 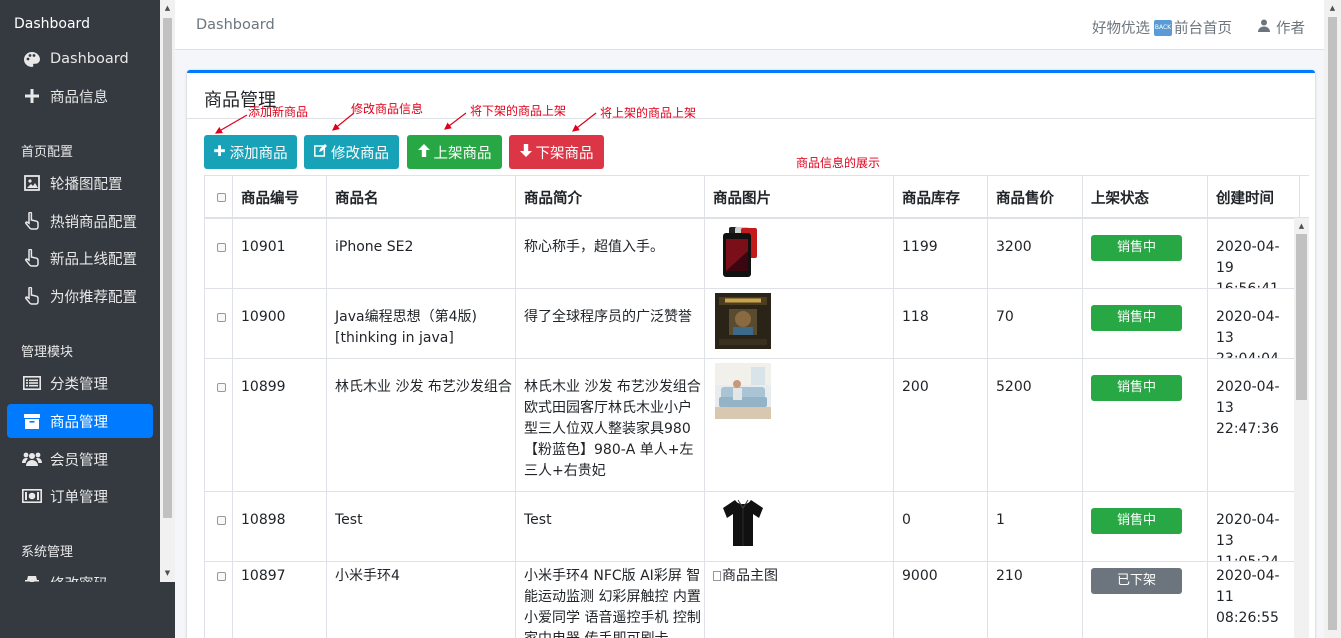 I want to click on cell-id: 10901, so click(x=280, y=253).